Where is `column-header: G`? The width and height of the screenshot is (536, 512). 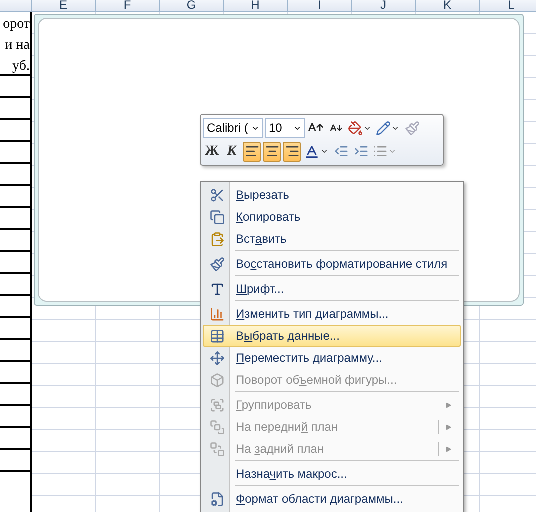
column-header: G is located at coordinates (191, 5).